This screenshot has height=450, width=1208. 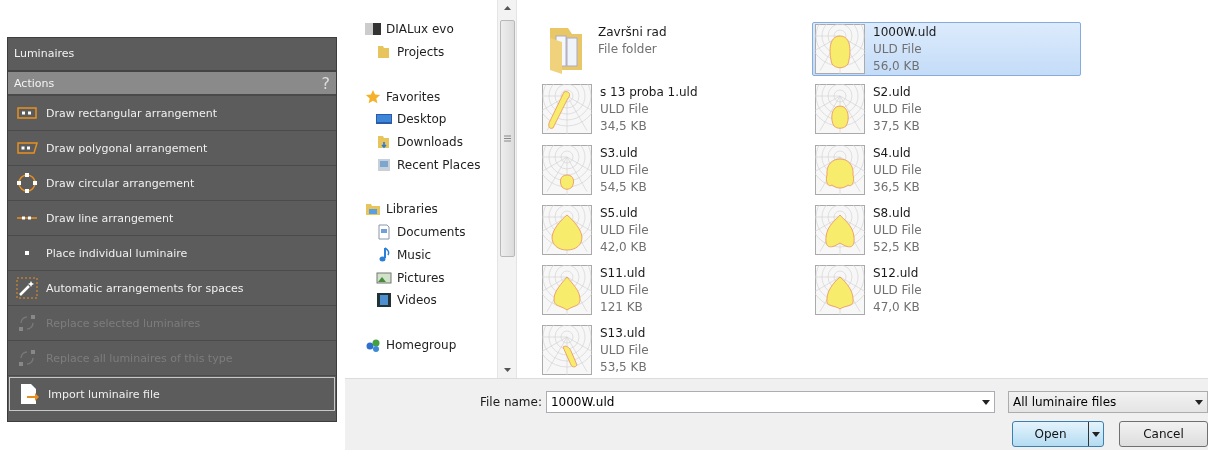 I want to click on nav-item: Downloads, so click(x=431, y=142).